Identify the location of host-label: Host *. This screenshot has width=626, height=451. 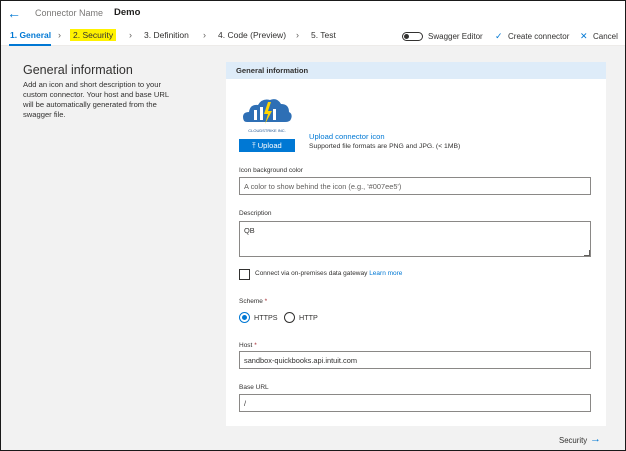
(248, 345).